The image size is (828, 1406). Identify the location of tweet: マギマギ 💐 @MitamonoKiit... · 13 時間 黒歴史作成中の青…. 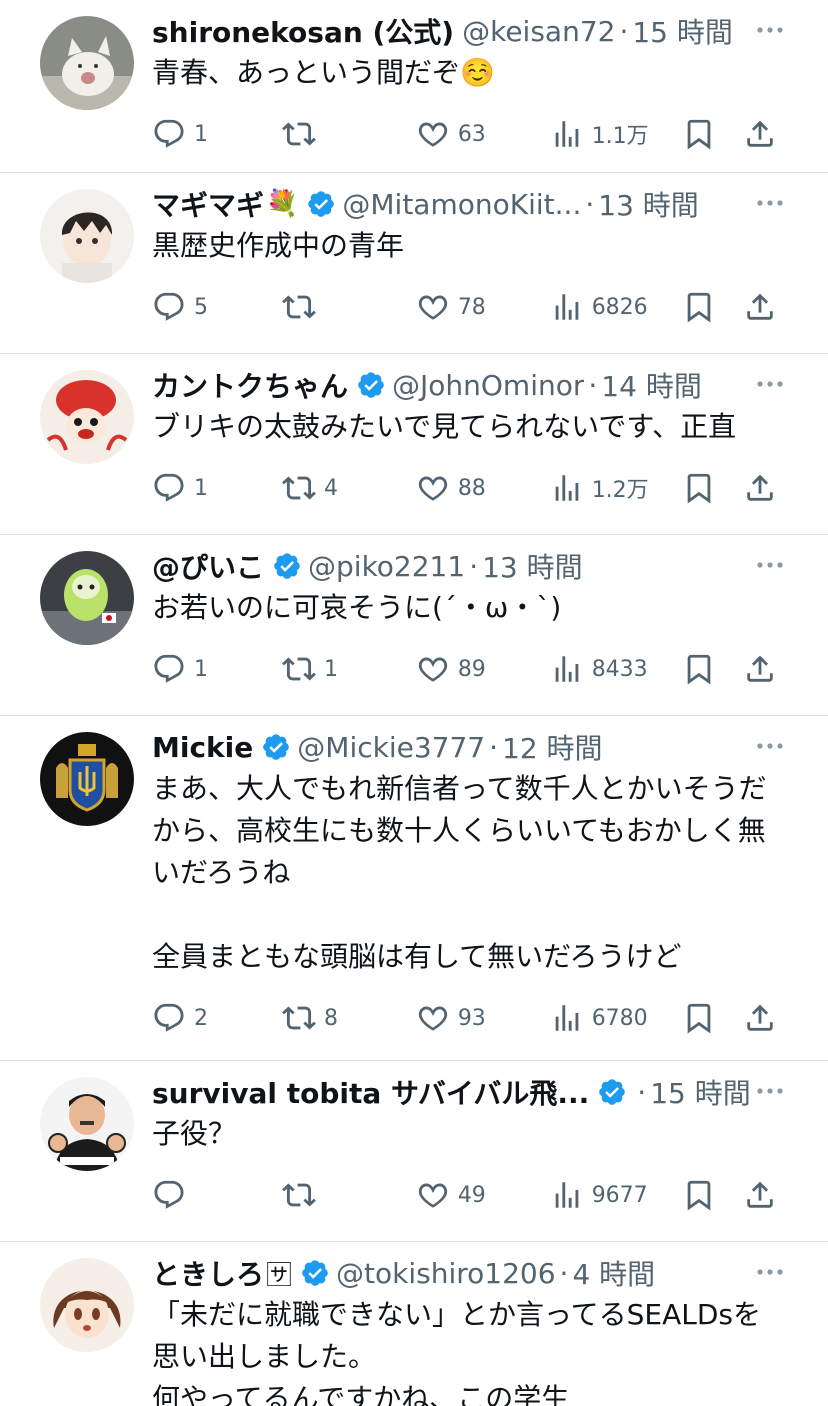
(414, 263).